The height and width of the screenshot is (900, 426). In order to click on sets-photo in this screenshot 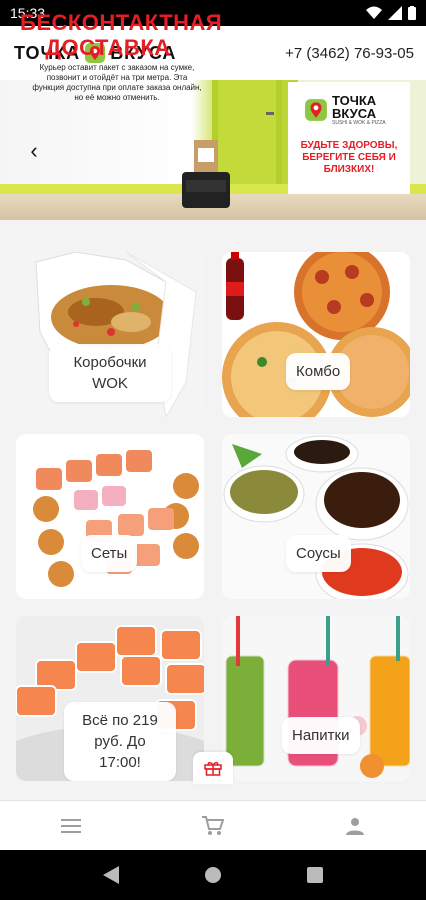, I will do `click(110, 516)`.